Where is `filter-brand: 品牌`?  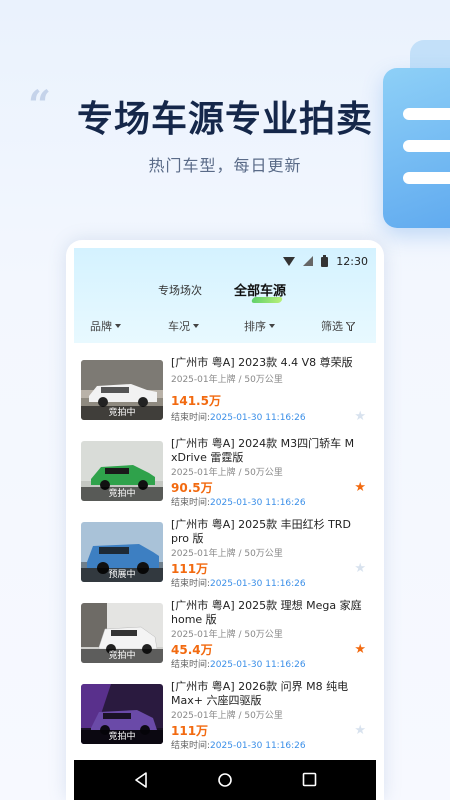 filter-brand: 品牌 is located at coordinates (105, 326).